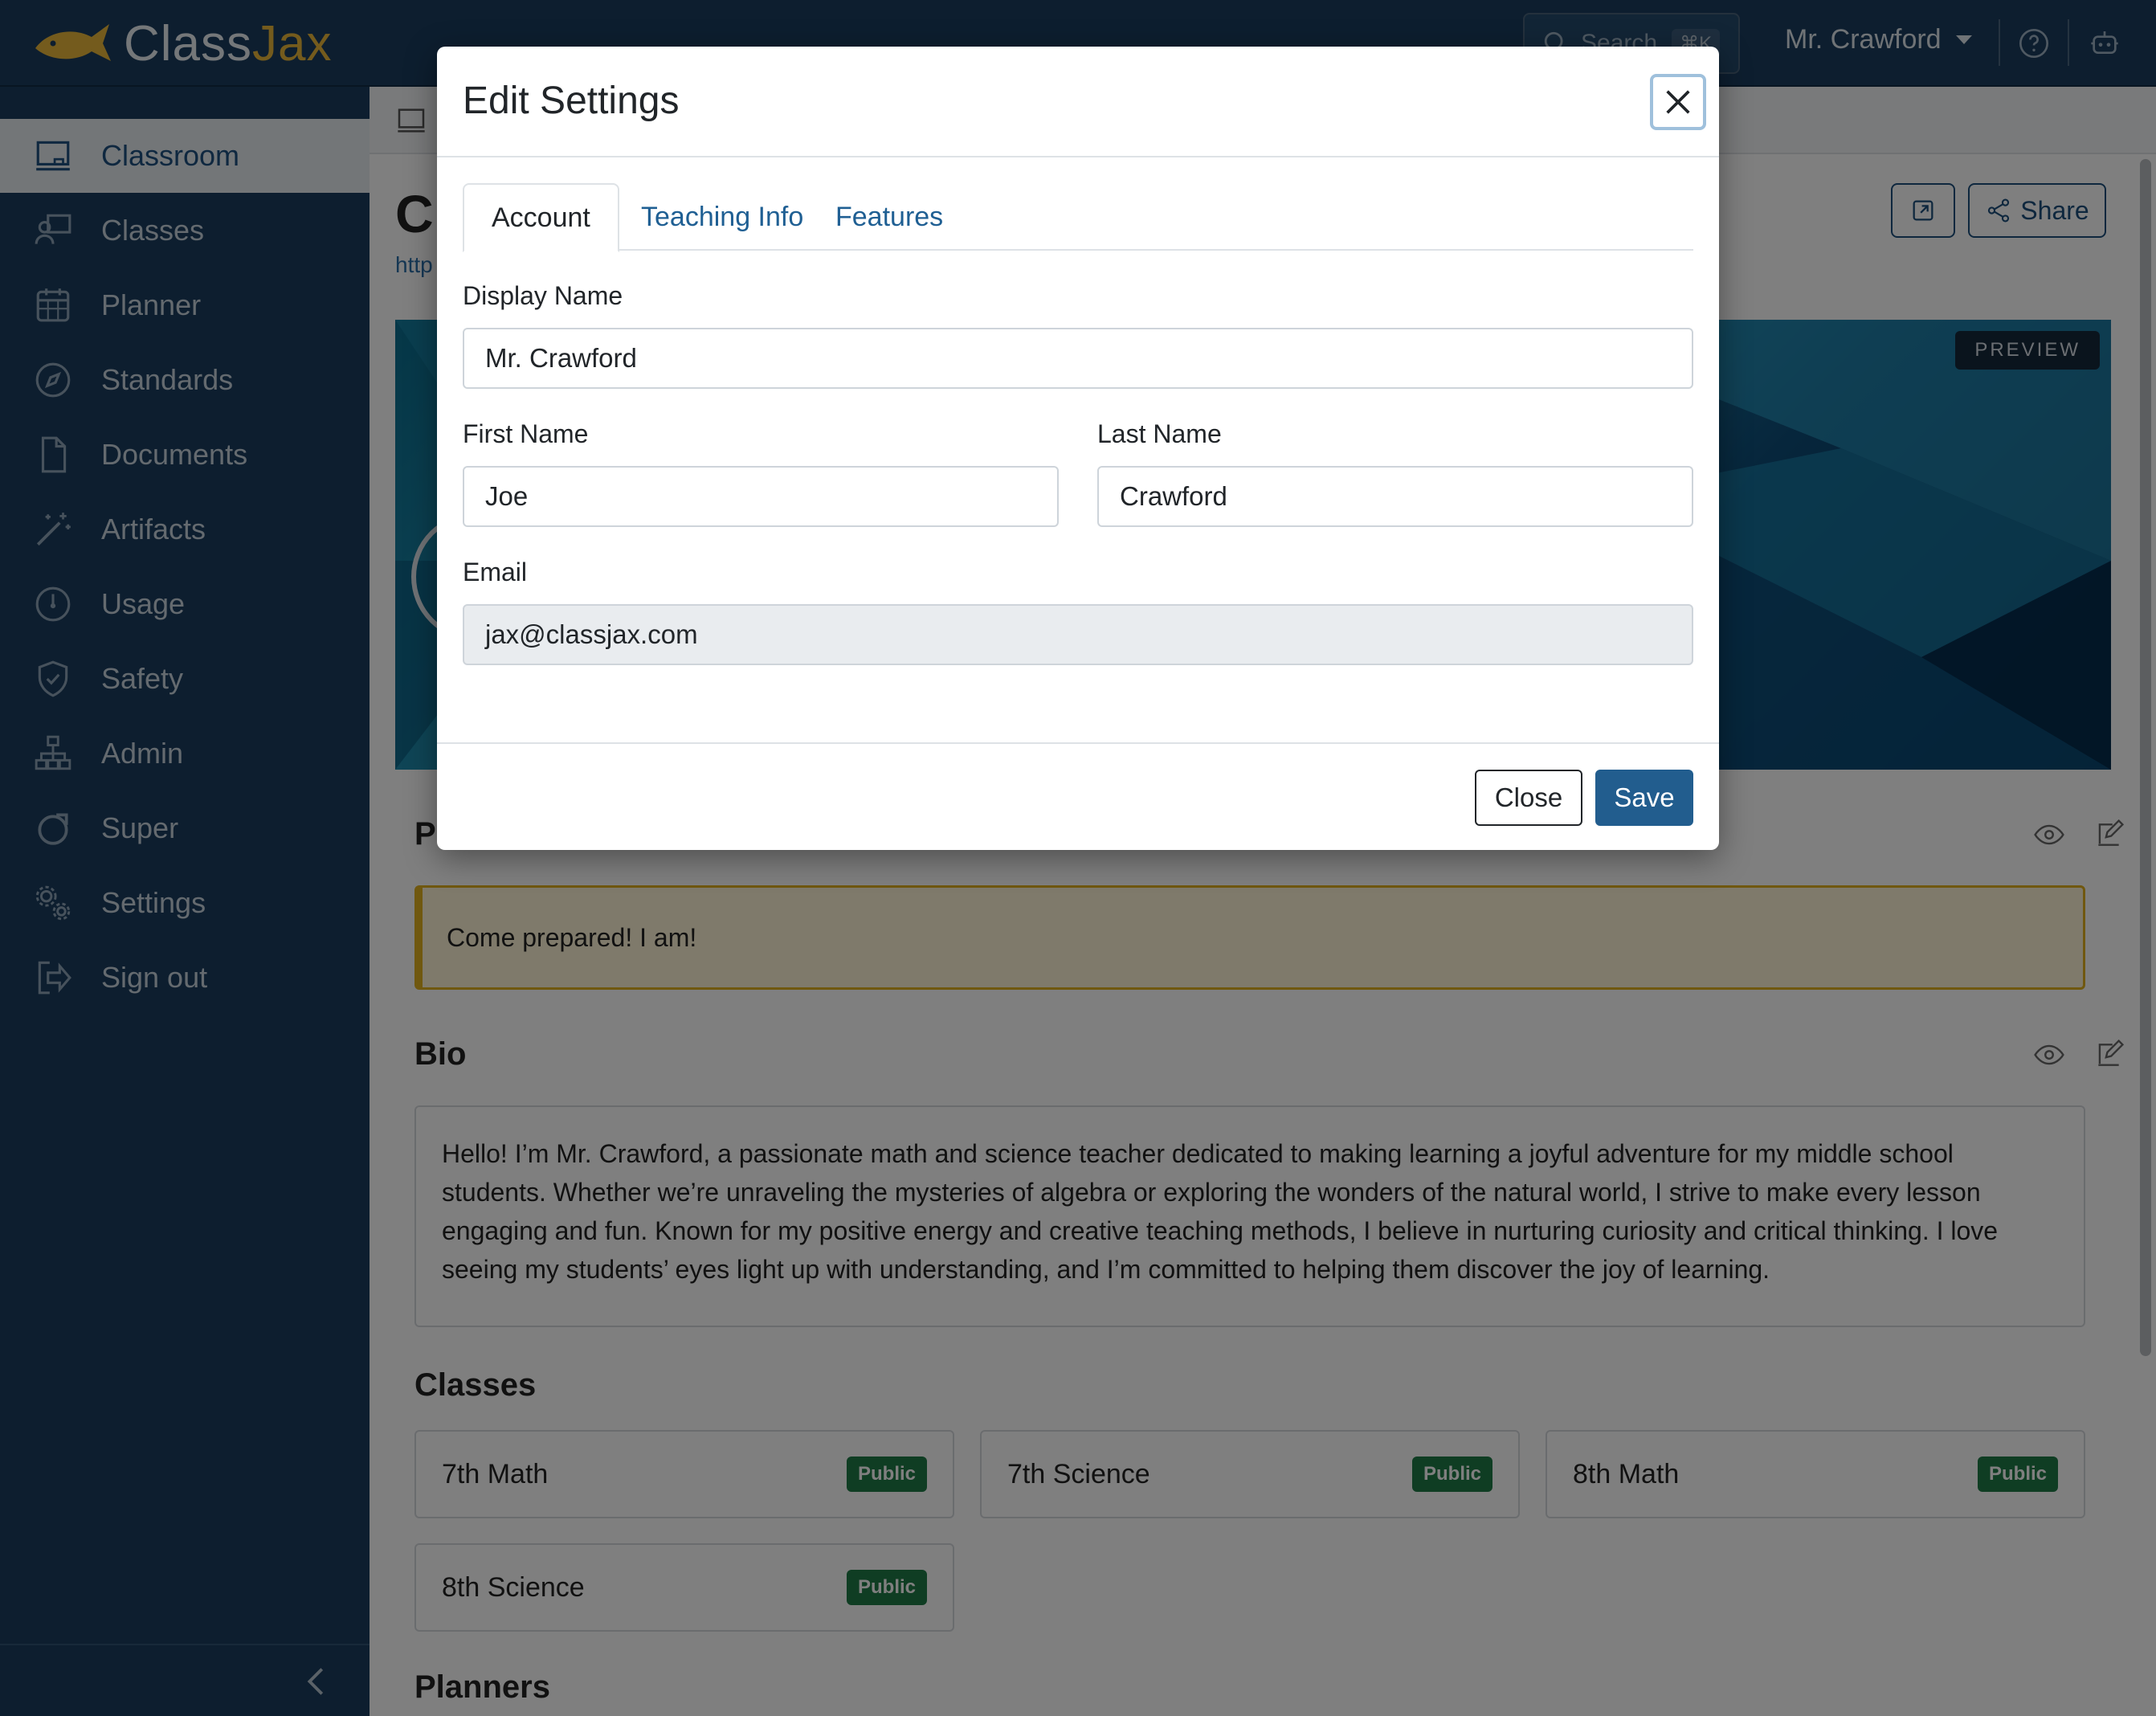 This screenshot has height=1716, width=2156. What do you see at coordinates (1644, 798) in the screenshot?
I see `save-button: Save` at bounding box center [1644, 798].